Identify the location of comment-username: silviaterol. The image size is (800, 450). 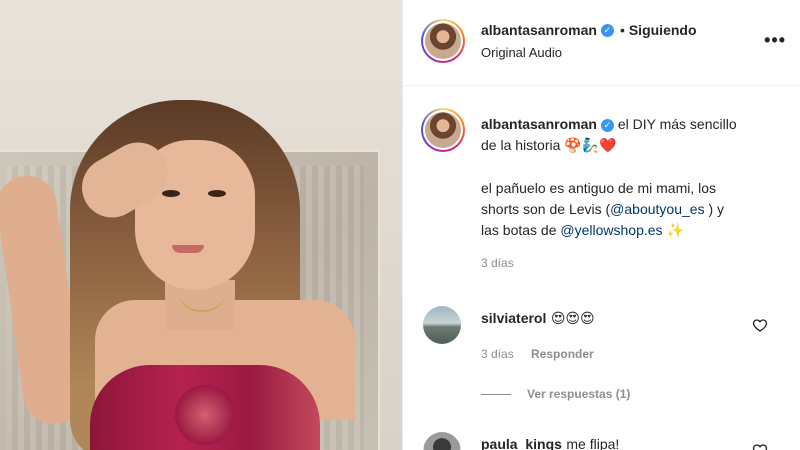
(513, 318).